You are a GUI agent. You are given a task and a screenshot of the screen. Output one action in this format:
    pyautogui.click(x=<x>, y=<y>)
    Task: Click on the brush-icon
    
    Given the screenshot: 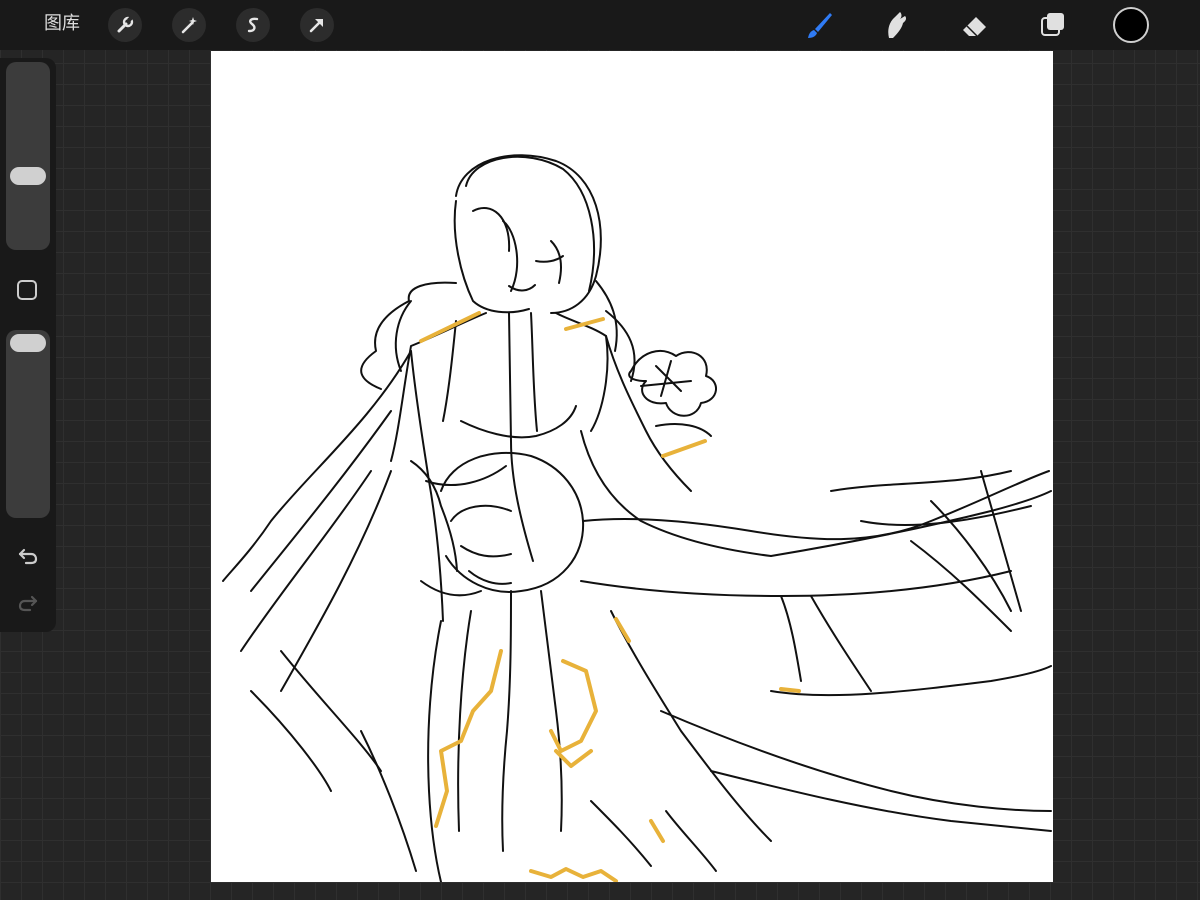 What is the action you would take?
    pyautogui.click(x=820, y=25)
    